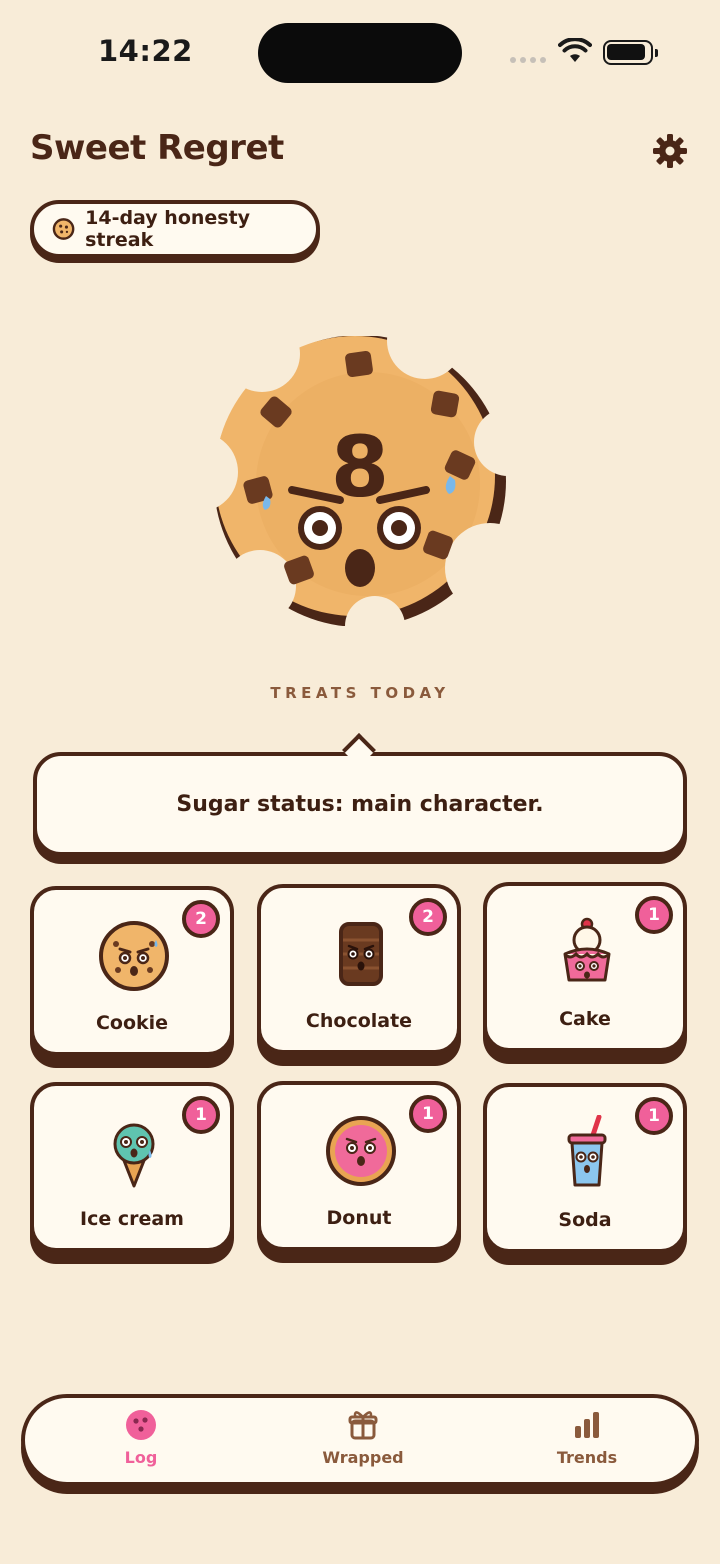 Image resolution: width=720 pixels, height=1564 pixels. What do you see at coordinates (585, 1019) in the screenshot?
I see `tile-label: Cake` at bounding box center [585, 1019].